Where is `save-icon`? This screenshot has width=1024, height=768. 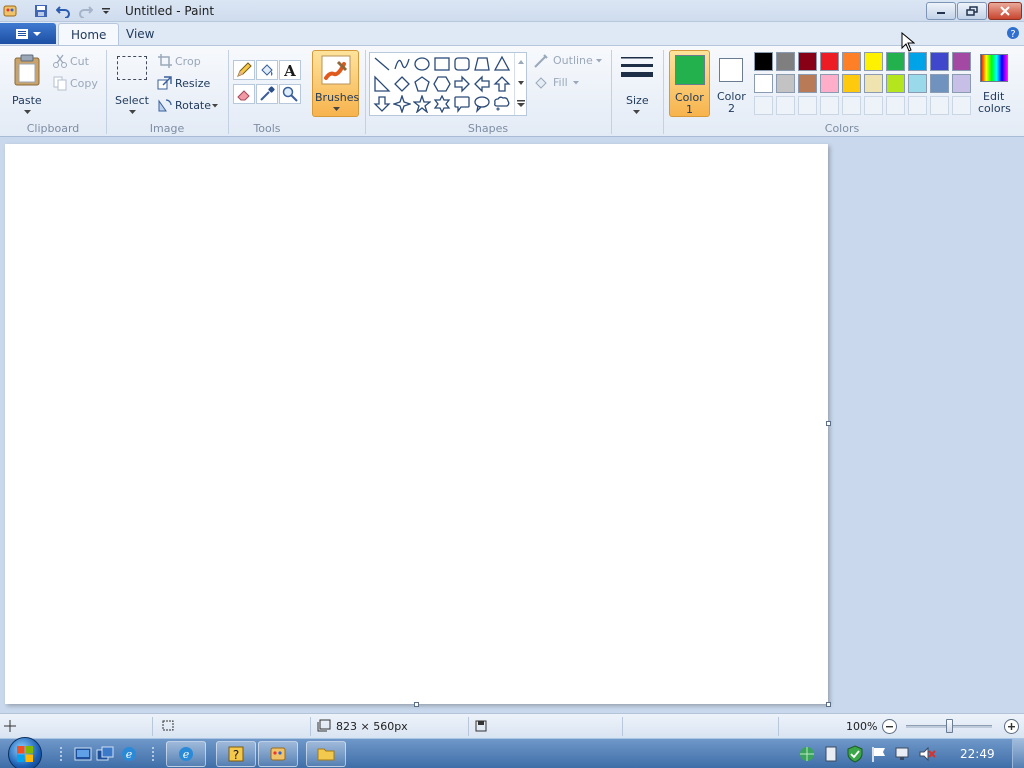
save-icon is located at coordinates (41, 11).